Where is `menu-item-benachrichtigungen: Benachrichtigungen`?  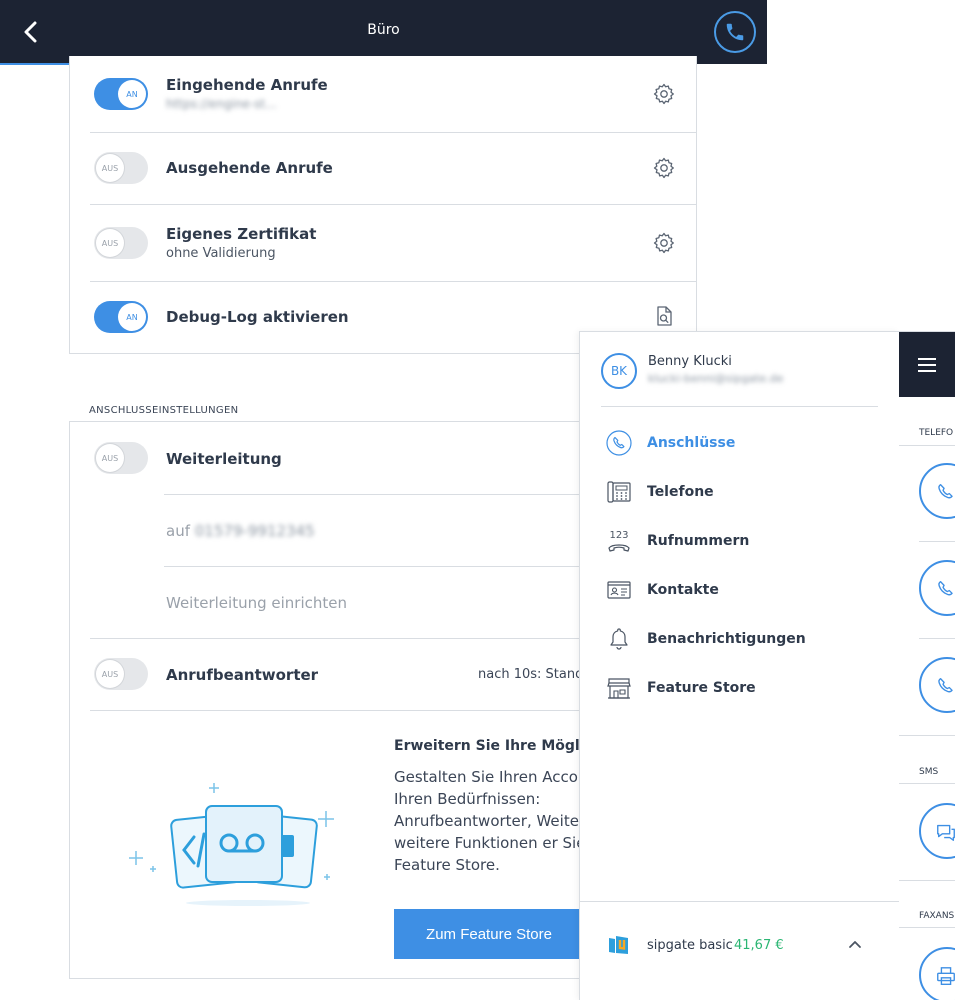
menu-item-benachrichtigungen: Benachrichtigungen is located at coordinates (739, 641).